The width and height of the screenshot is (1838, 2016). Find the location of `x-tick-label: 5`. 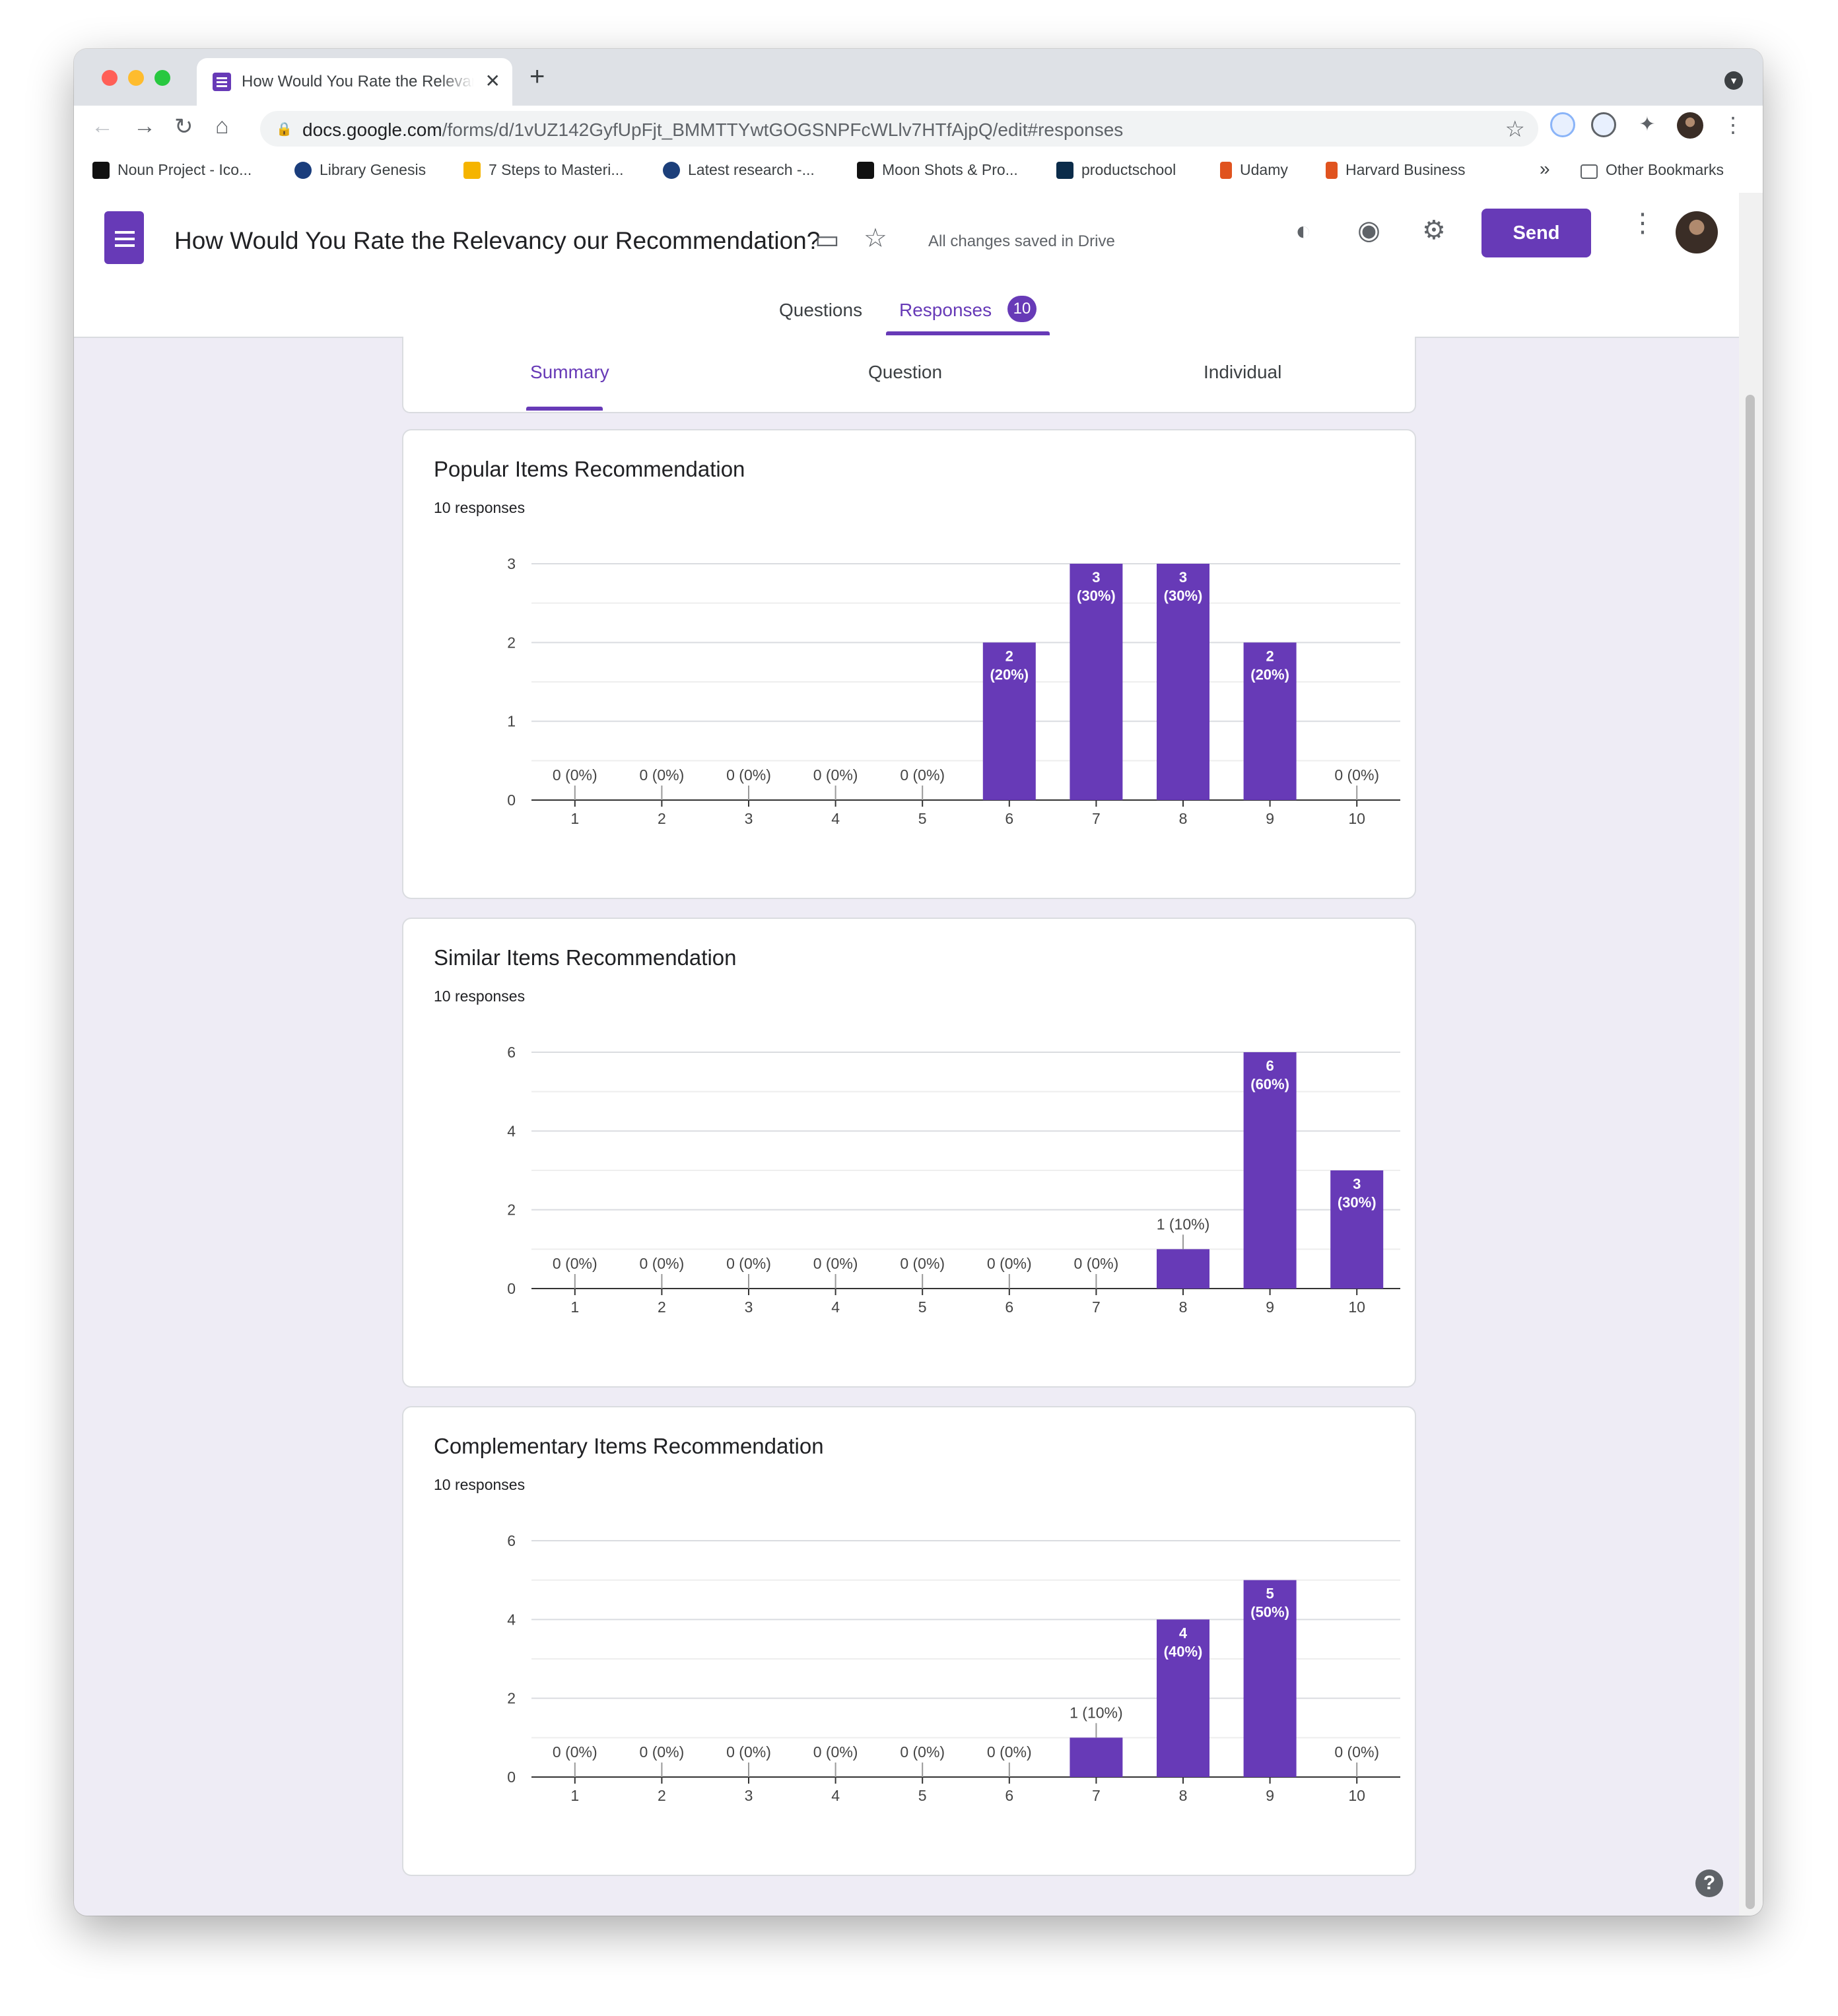

x-tick-label: 5 is located at coordinates (923, 1796).